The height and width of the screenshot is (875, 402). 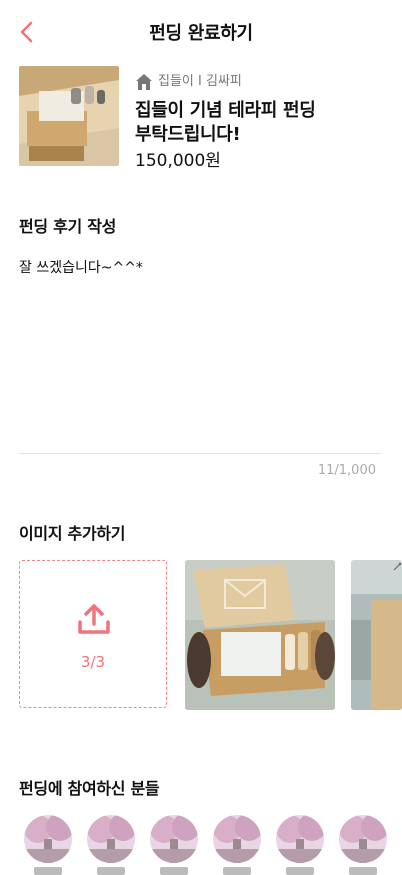 I want to click on header: 펀딩 완료하기, so click(x=201, y=32).